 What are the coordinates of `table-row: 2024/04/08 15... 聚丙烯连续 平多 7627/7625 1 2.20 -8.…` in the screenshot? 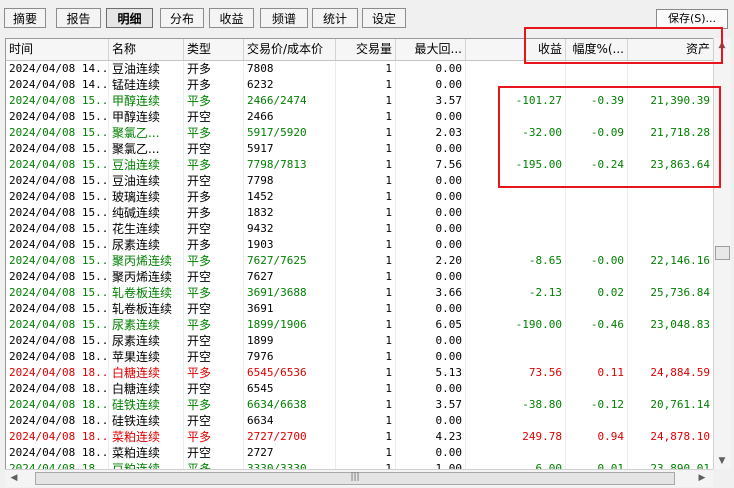 It's located at (360, 261).